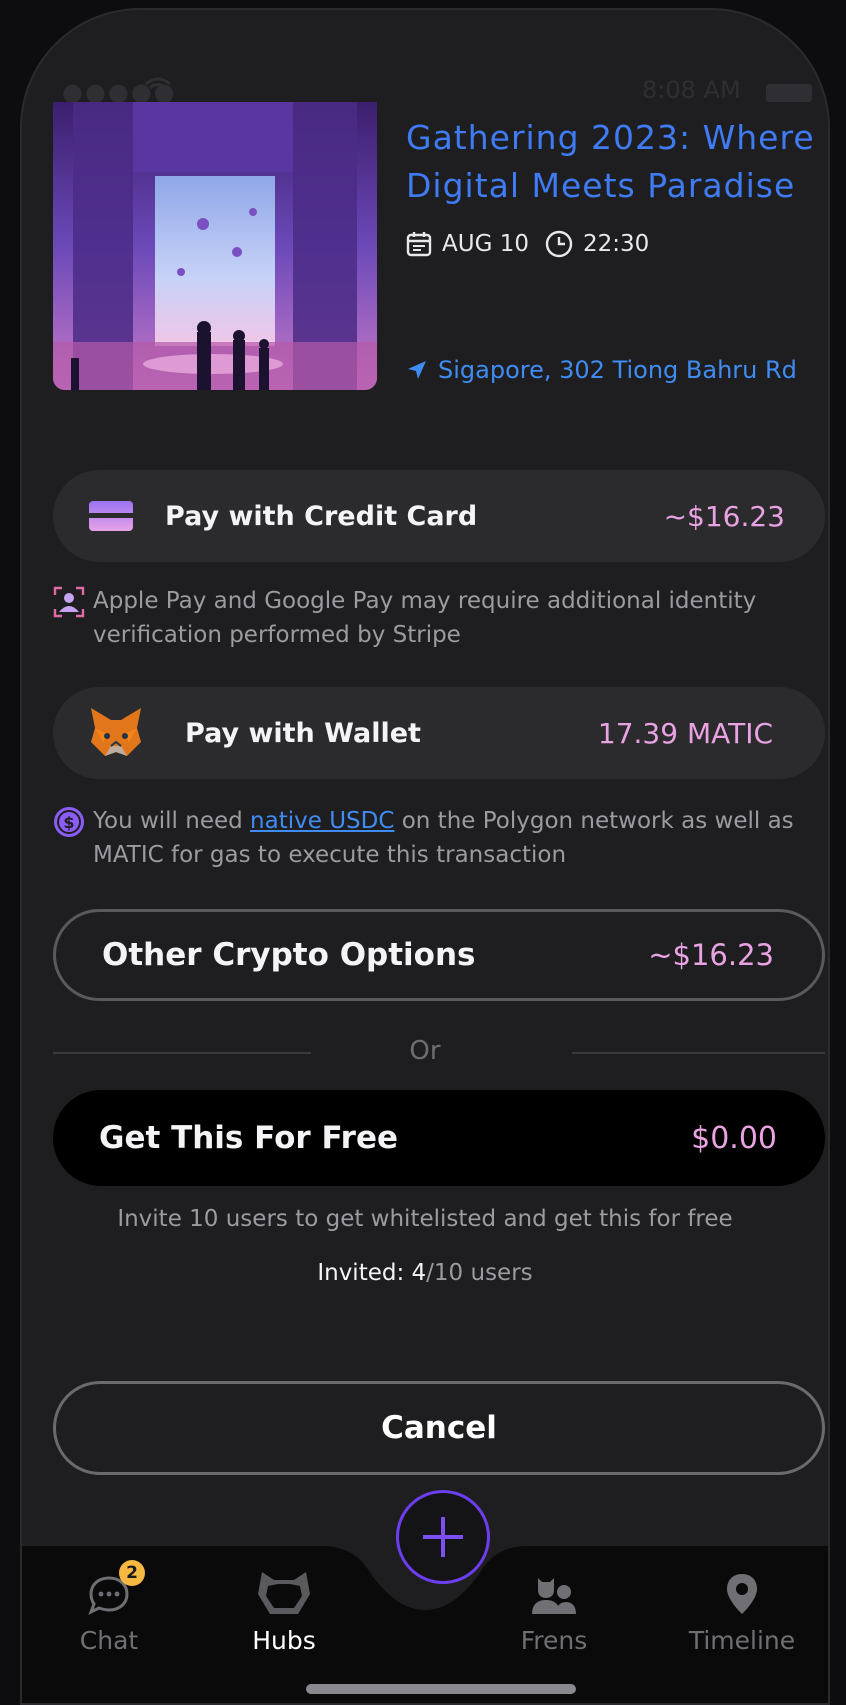 The height and width of the screenshot is (1705, 846). Describe the element at coordinates (789, 93) in the screenshot. I see `battery-icon` at that location.